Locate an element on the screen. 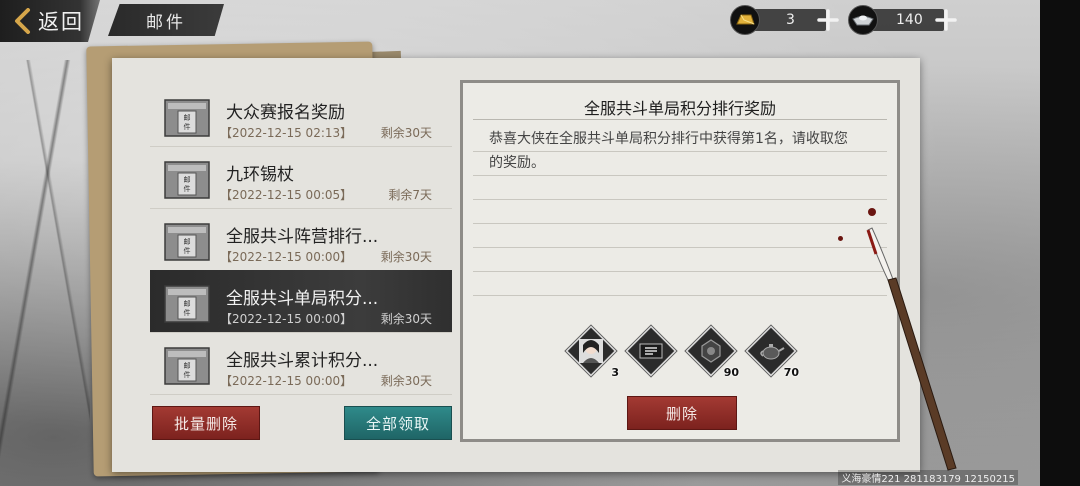 This screenshot has height=486, width=1080. screen-edge is located at coordinates (1060, 243).